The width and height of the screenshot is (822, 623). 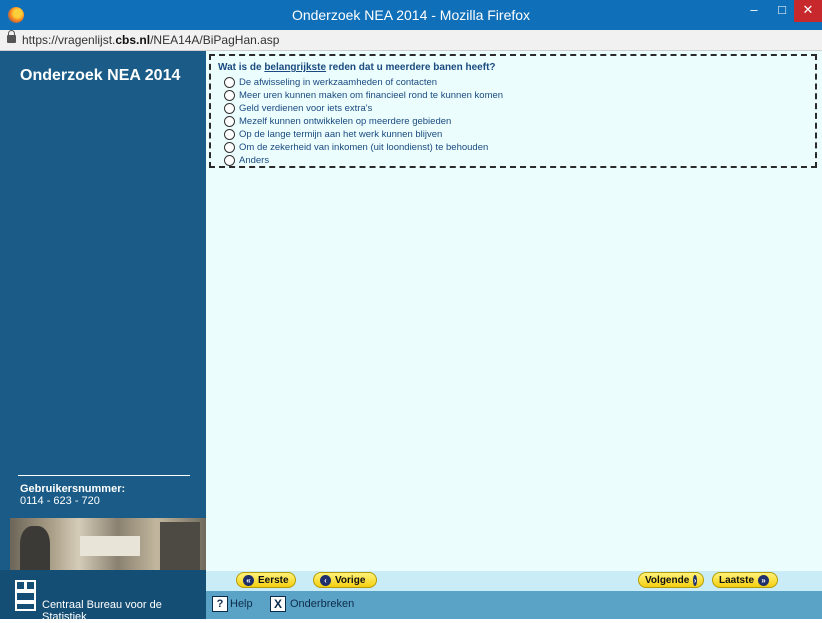 I want to click on previous-label: Vorige, so click(x=350, y=580).